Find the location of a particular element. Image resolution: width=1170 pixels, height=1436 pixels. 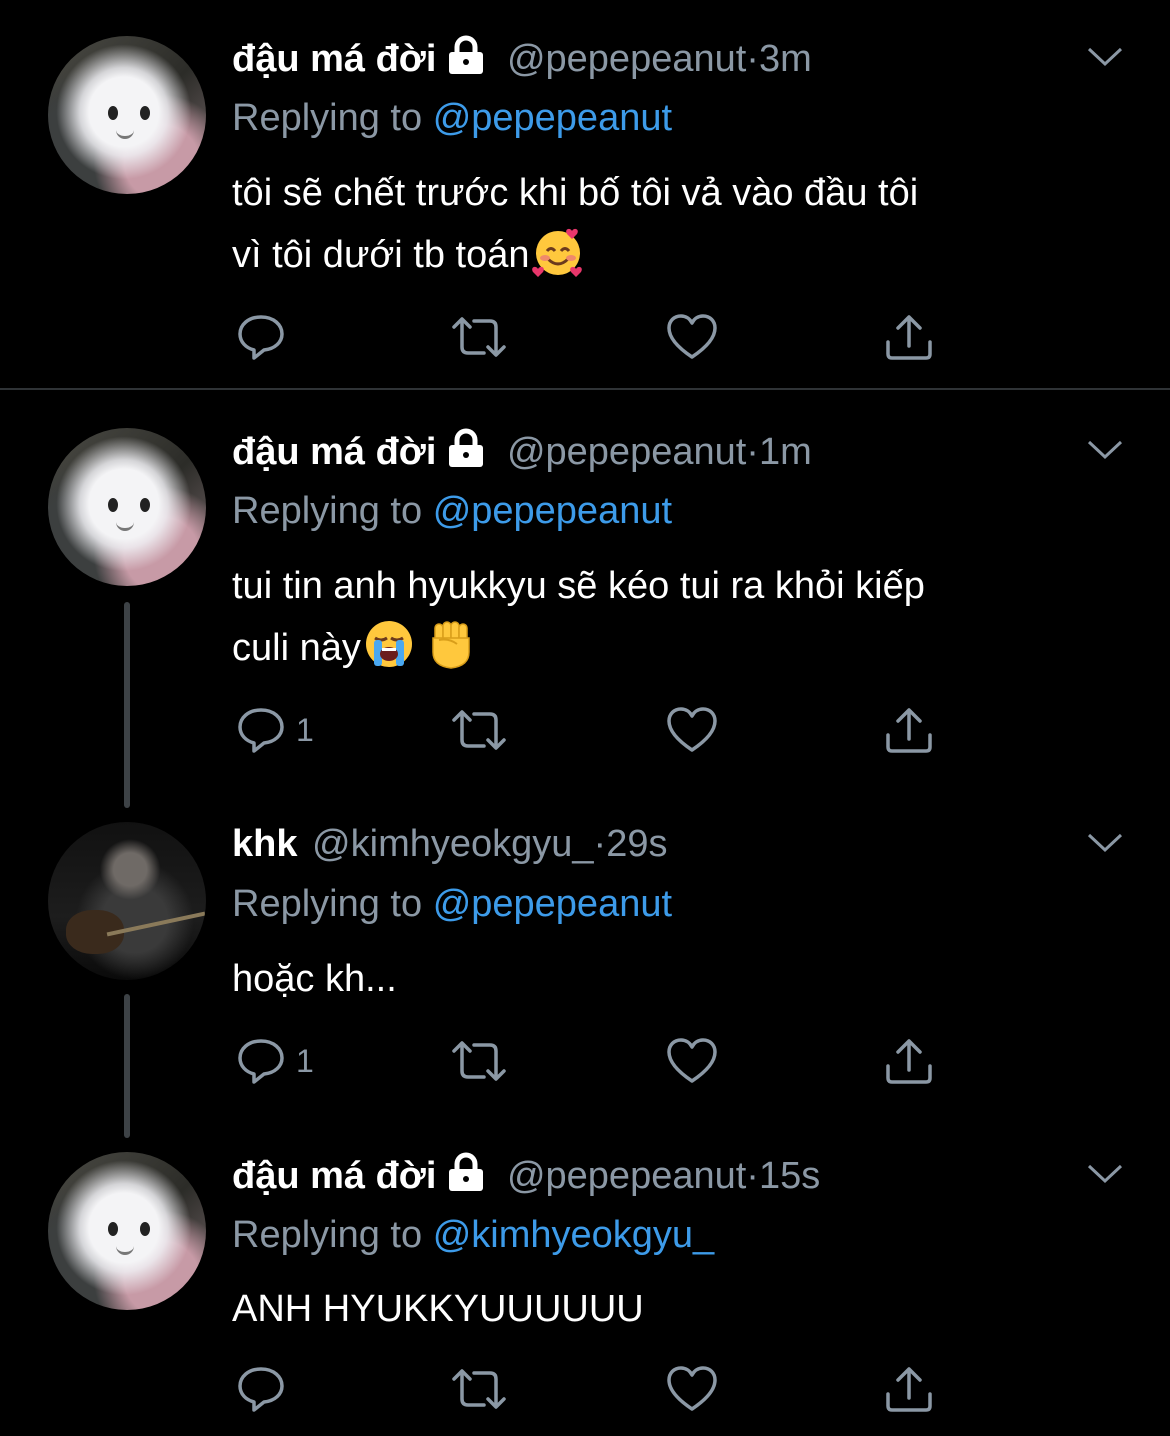

loudly-crying-face-emoji is located at coordinates (389, 644).